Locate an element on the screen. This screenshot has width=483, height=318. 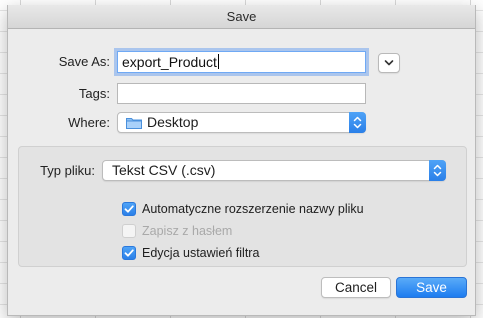
auto-extension-checkbox is located at coordinates (129, 209).